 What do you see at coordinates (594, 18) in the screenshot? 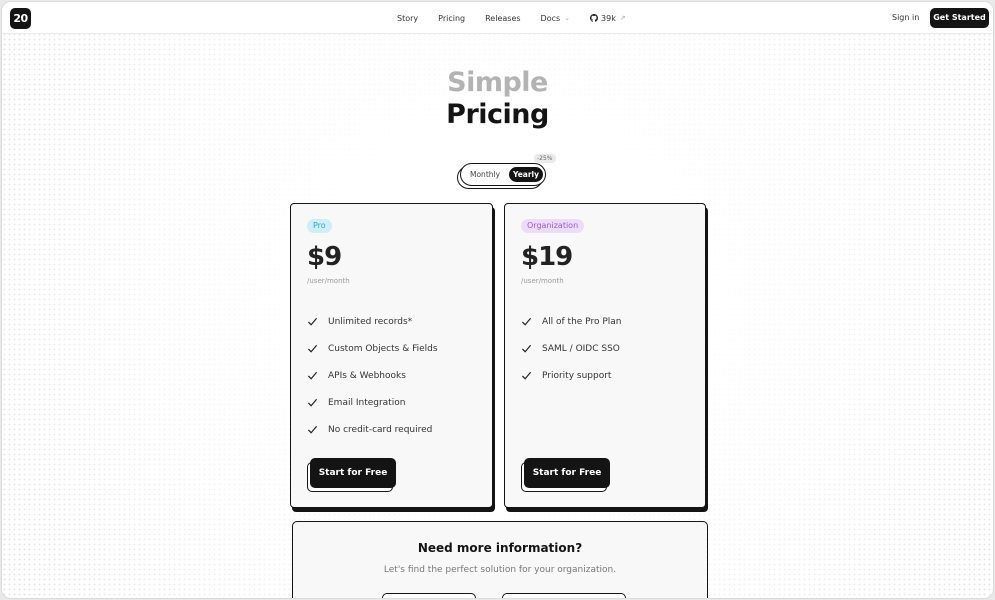
I see `github-icon` at bounding box center [594, 18].